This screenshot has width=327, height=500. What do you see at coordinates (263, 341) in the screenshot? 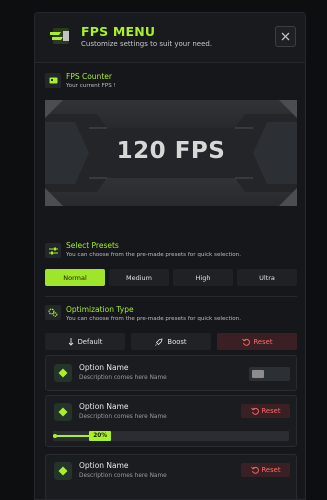
I see `reset-button-label: Reset` at bounding box center [263, 341].